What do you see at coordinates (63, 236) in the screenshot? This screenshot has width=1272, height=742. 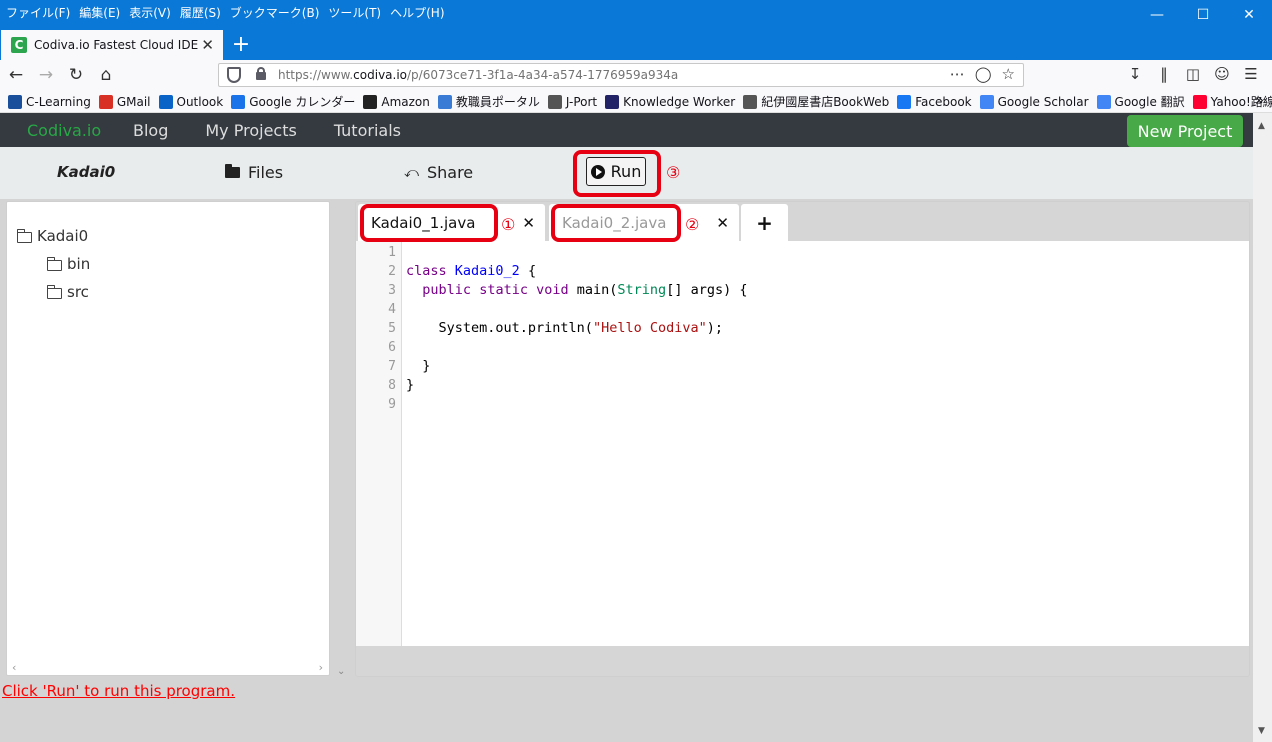 I see `tree-root-label: Kadai0` at bounding box center [63, 236].